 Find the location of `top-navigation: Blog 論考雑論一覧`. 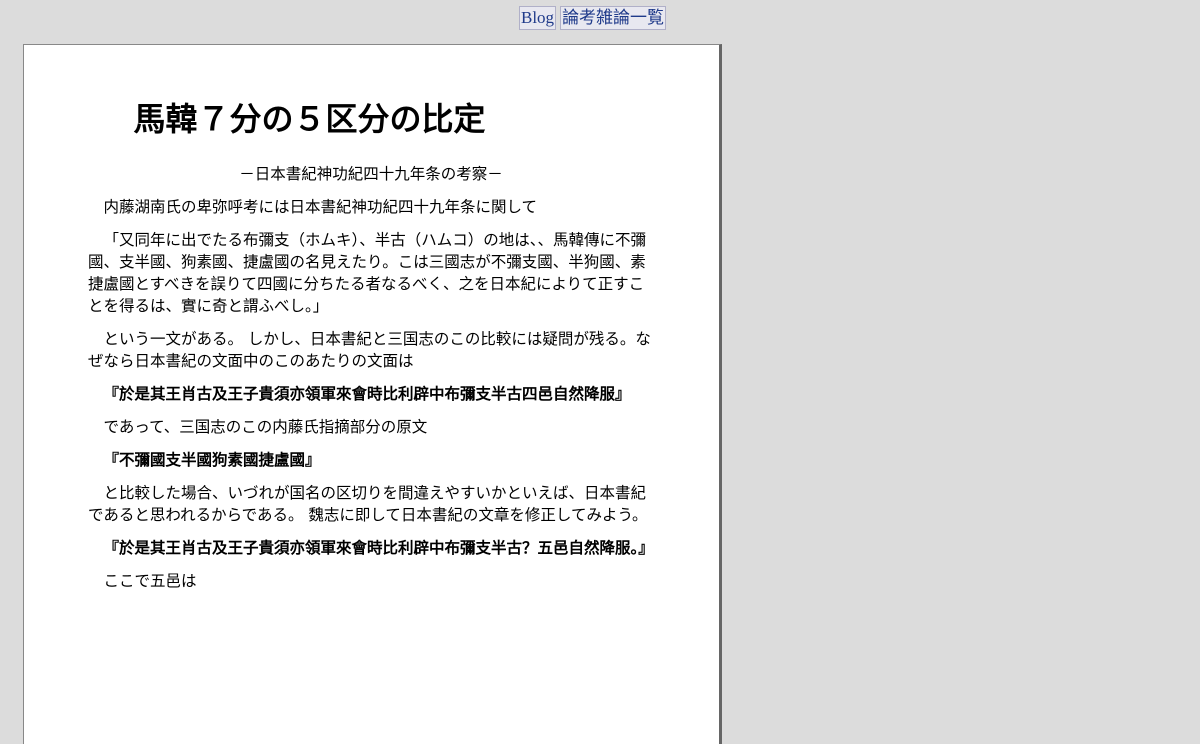

top-navigation: Blog 論考雑論一覧 is located at coordinates (593, 18).